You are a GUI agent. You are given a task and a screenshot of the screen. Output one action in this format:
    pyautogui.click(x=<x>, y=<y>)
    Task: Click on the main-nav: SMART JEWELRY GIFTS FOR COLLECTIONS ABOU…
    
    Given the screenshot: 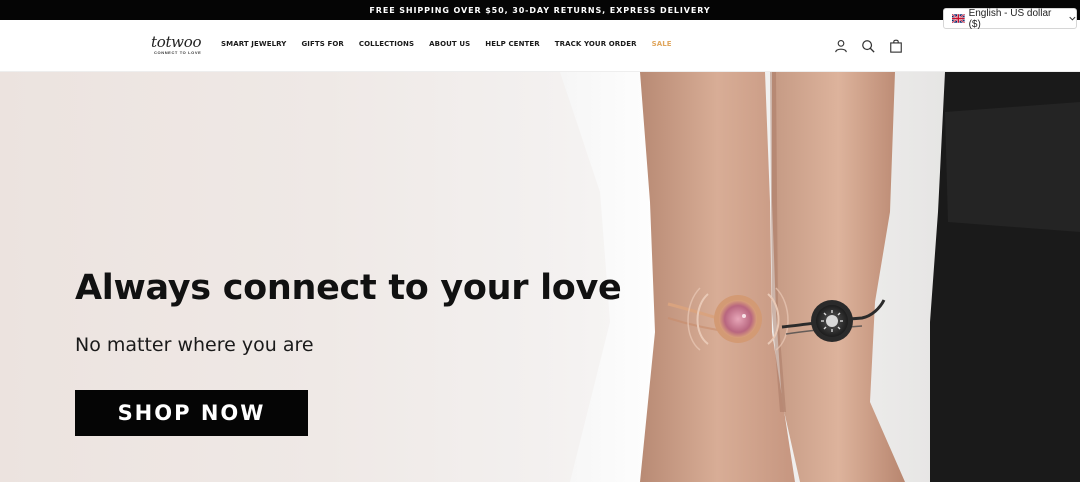 What is the action you would take?
    pyautogui.click(x=446, y=44)
    